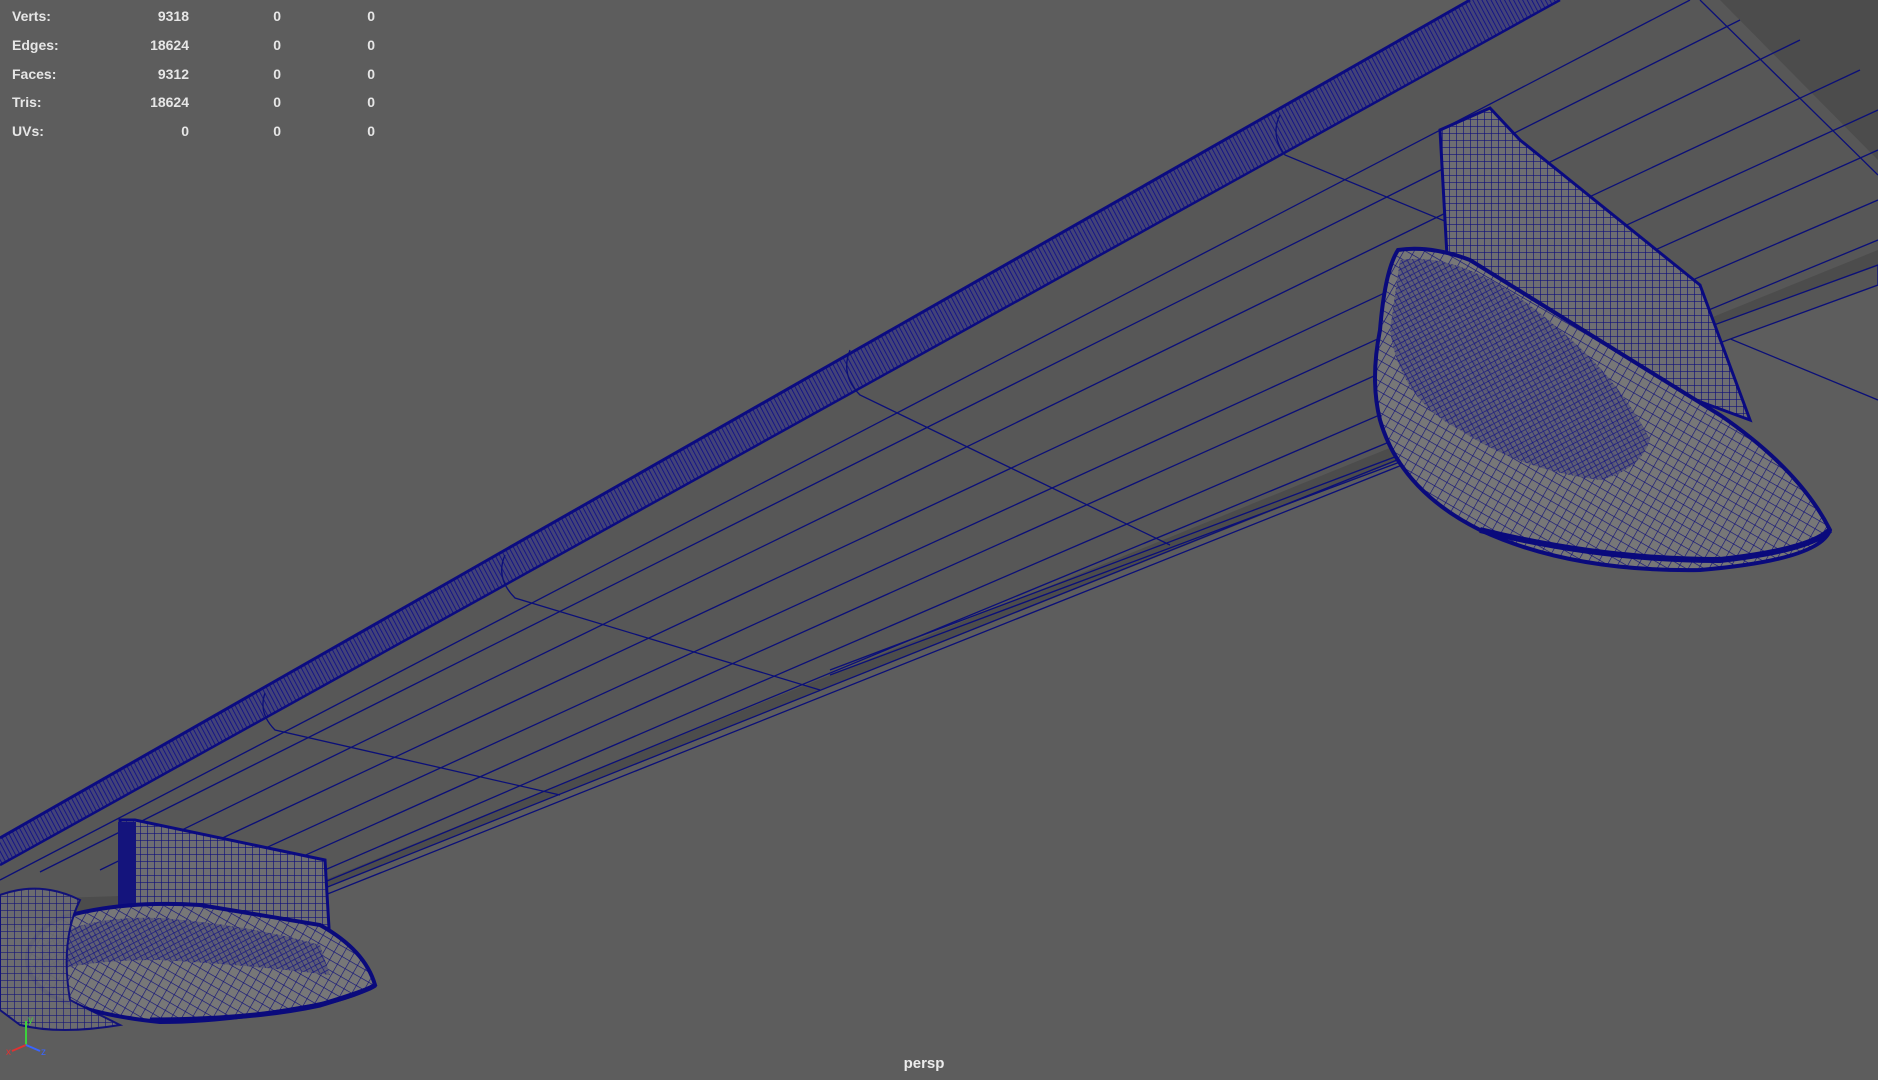  Describe the element at coordinates (31, 16) in the screenshot. I see `hud-label: Verts:` at that location.